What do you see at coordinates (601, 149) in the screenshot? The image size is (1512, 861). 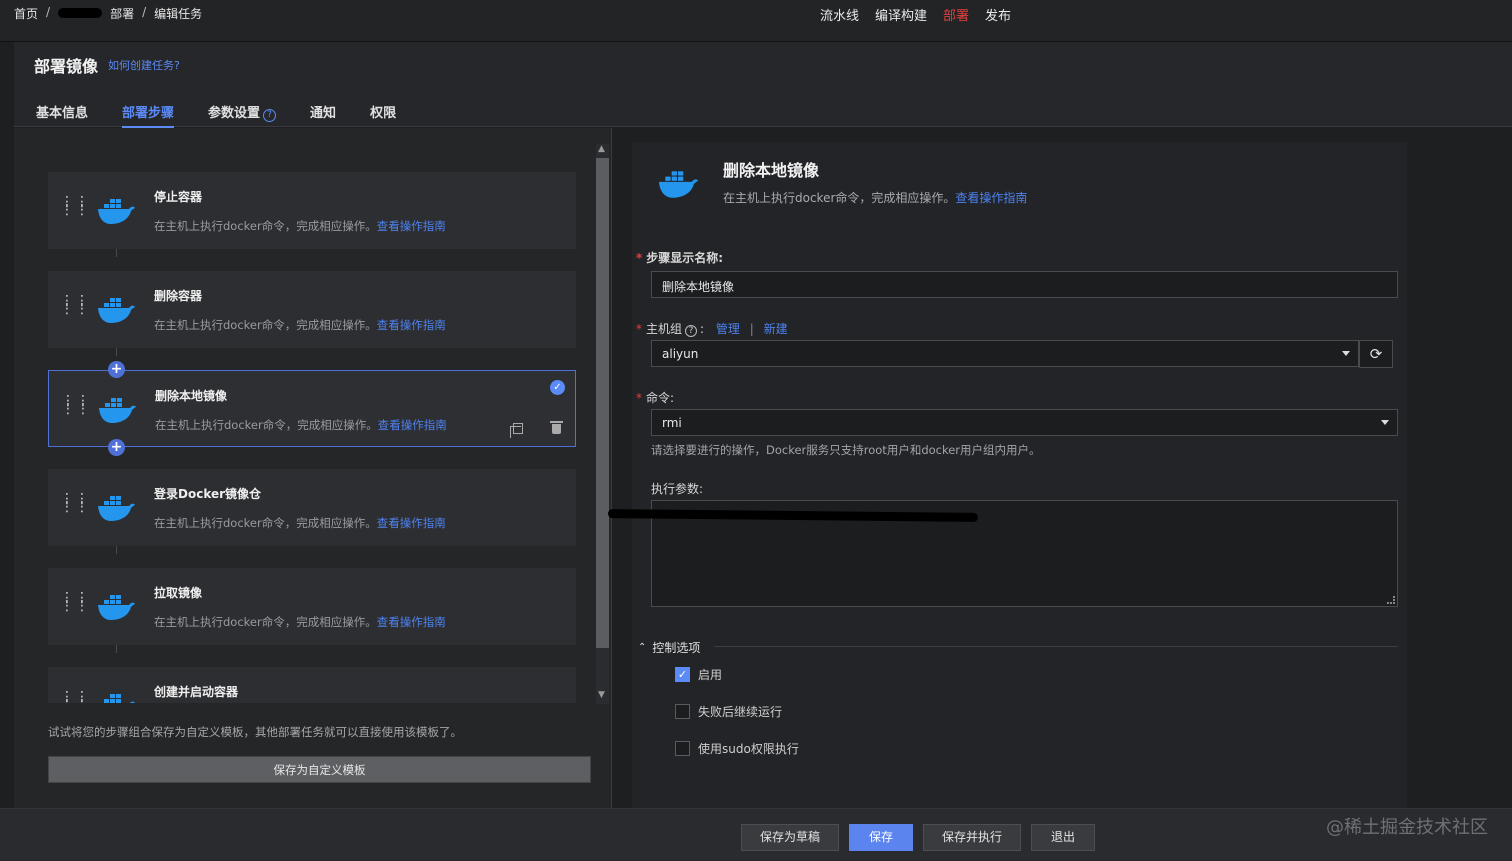 I see `scroll-up-icon: ▲` at bounding box center [601, 149].